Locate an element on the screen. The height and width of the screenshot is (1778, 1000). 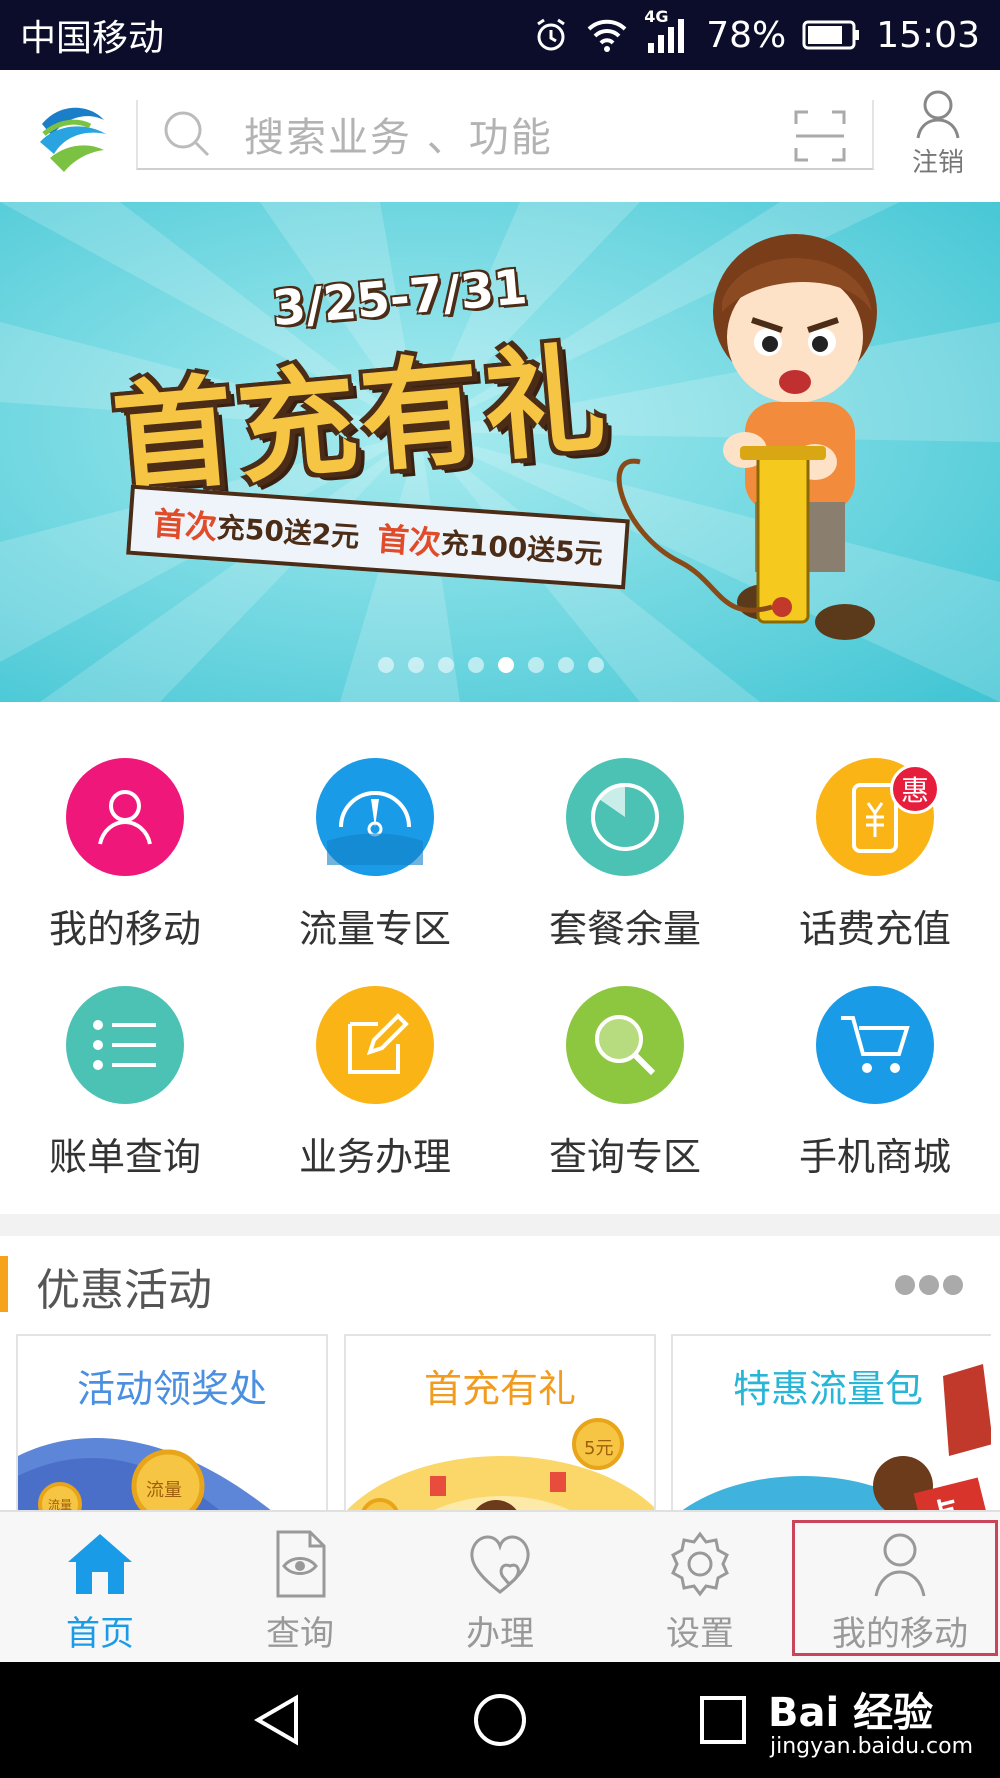
grid-label: 手机商城 is located at coordinates (874, 1157).